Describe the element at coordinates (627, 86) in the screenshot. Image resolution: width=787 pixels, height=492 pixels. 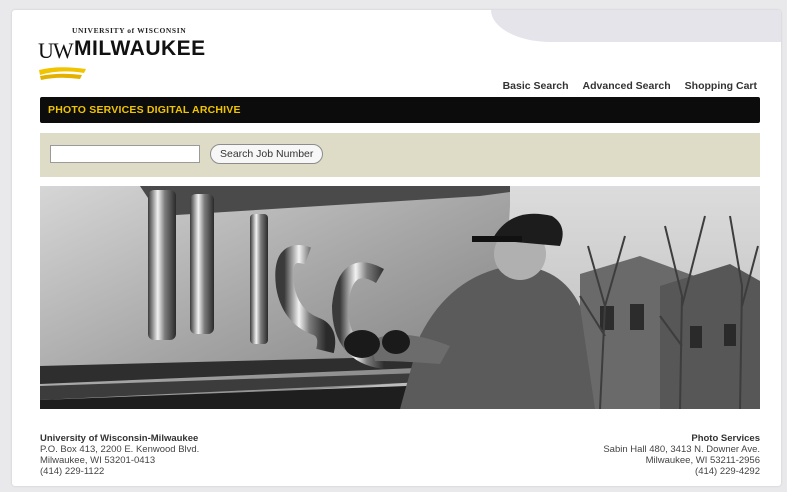
I see `nav-advanced-search: Advanced Search` at that location.